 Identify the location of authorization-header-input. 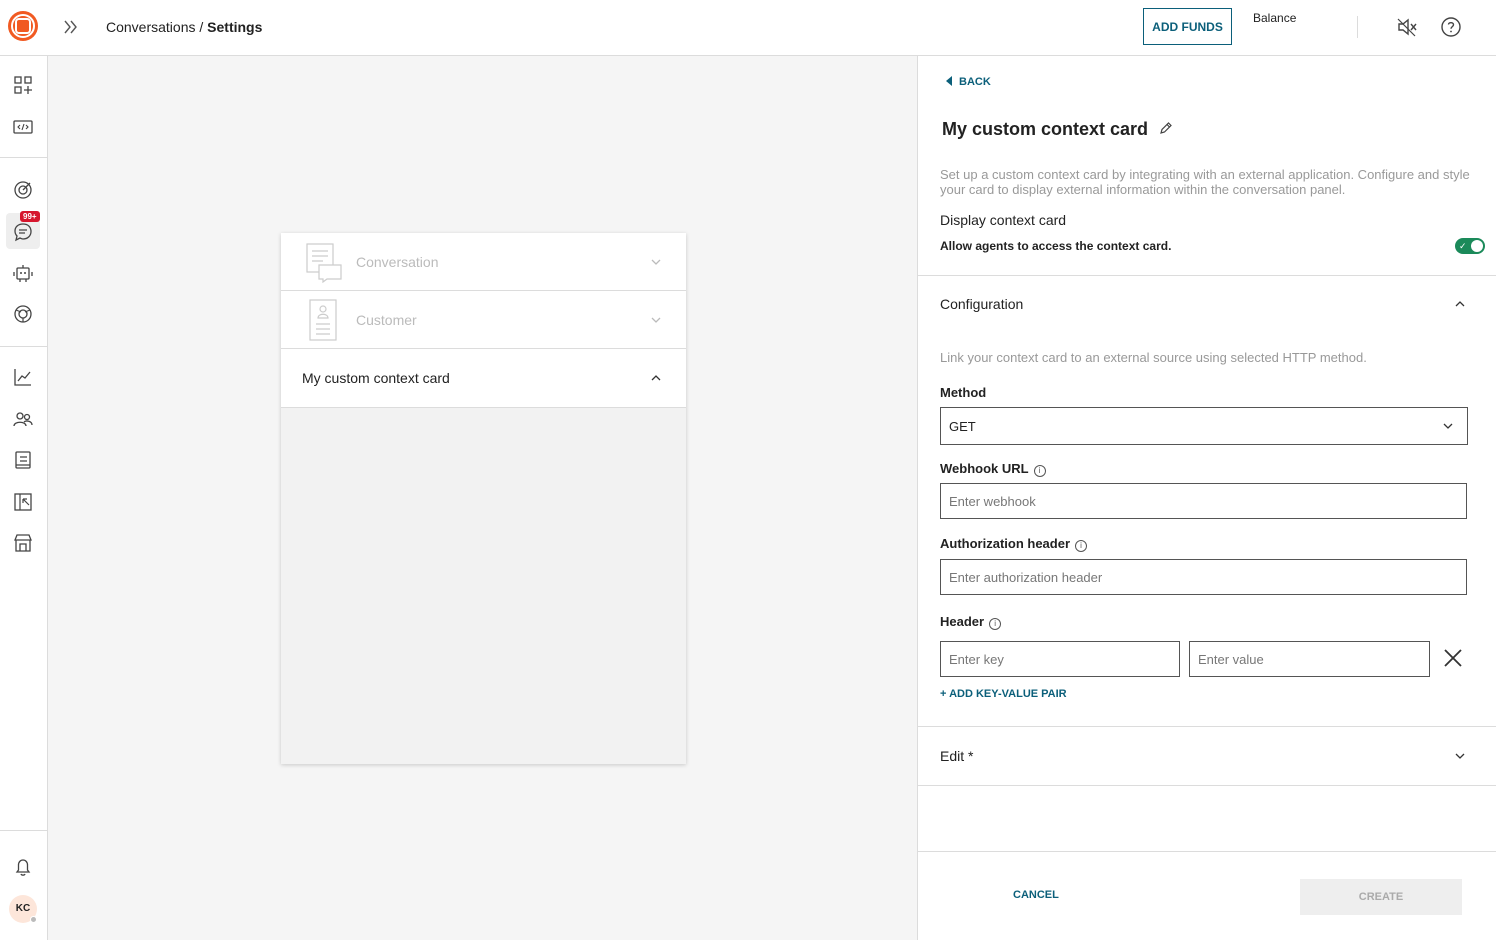
(1203, 577).